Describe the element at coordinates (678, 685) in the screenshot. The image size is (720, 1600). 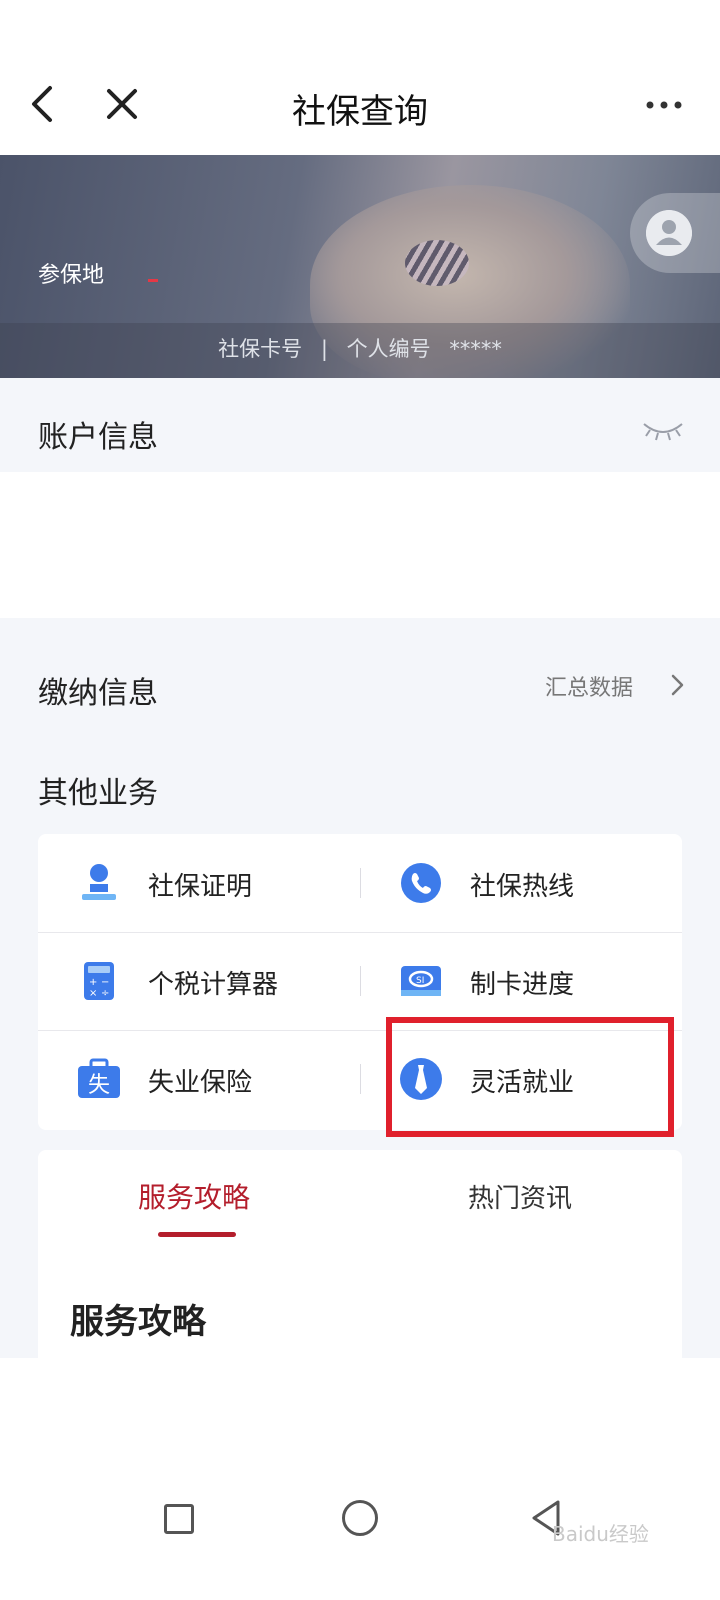
I see `chevron-right-icon` at that location.